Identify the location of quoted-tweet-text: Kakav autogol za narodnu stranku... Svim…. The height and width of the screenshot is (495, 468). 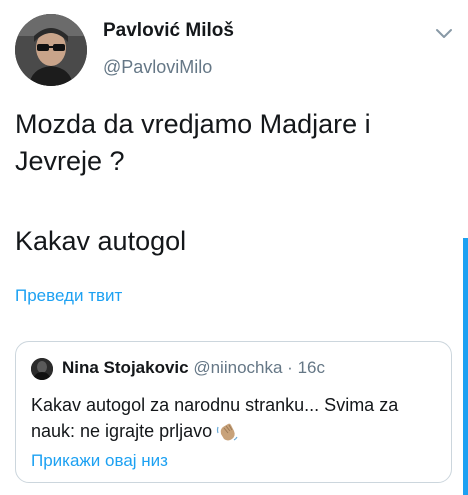
(236, 418).